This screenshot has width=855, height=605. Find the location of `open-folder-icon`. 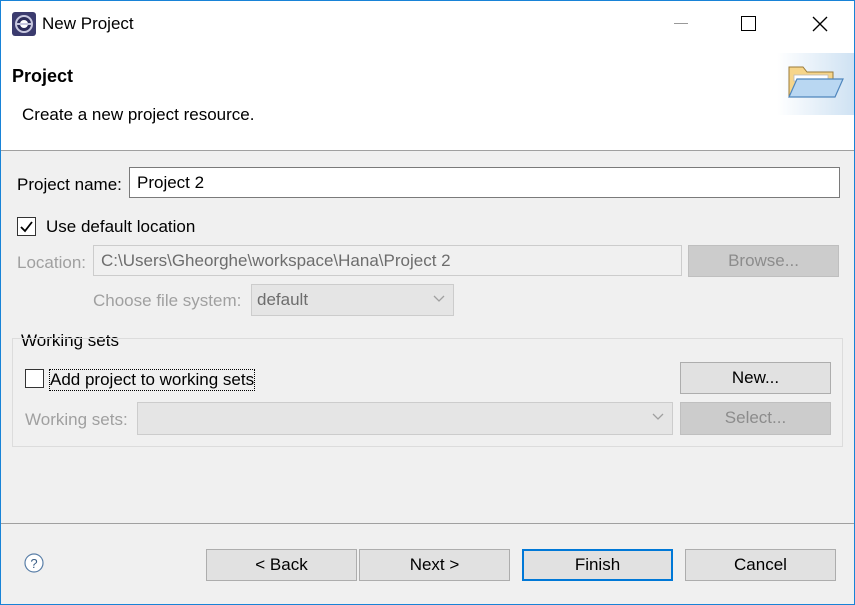

open-folder-icon is located at coordinates (815, 84).